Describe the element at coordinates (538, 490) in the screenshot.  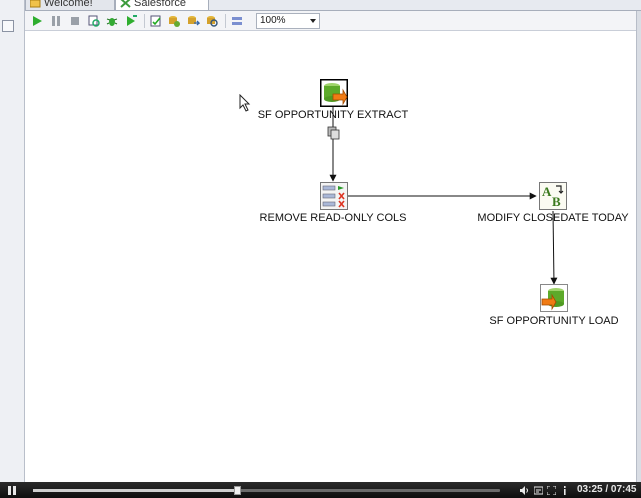
I see `settings-icon` at that location.